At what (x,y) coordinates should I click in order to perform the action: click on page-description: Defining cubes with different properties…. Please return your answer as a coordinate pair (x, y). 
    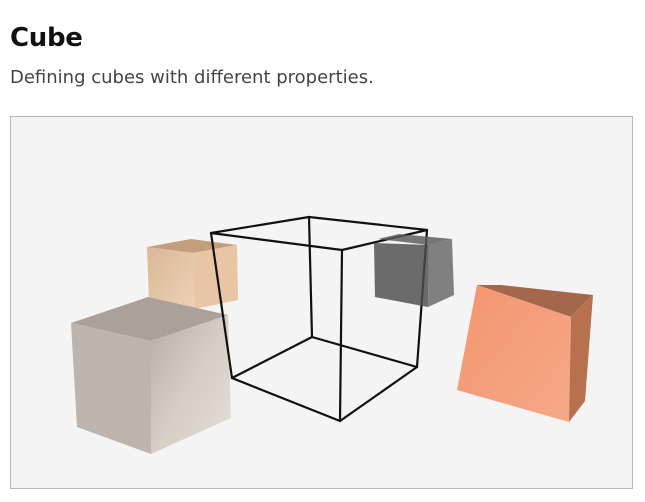
    Looking at the image, I should click on (192, 77).